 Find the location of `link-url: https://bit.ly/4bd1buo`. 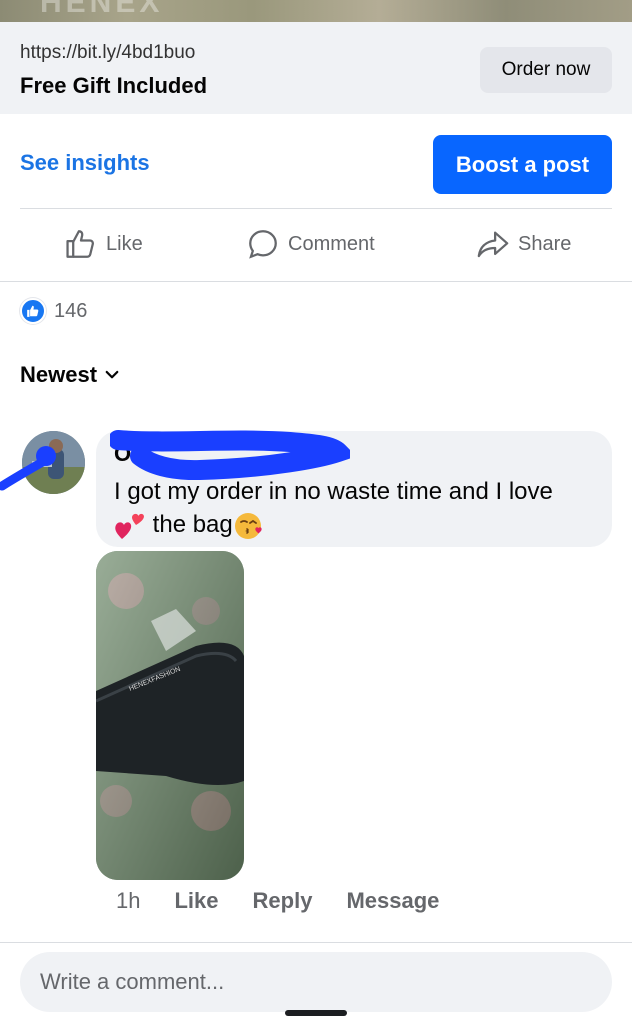

link-url: https://bit.ly/4bd1buo is located at coordinates (108, 52).